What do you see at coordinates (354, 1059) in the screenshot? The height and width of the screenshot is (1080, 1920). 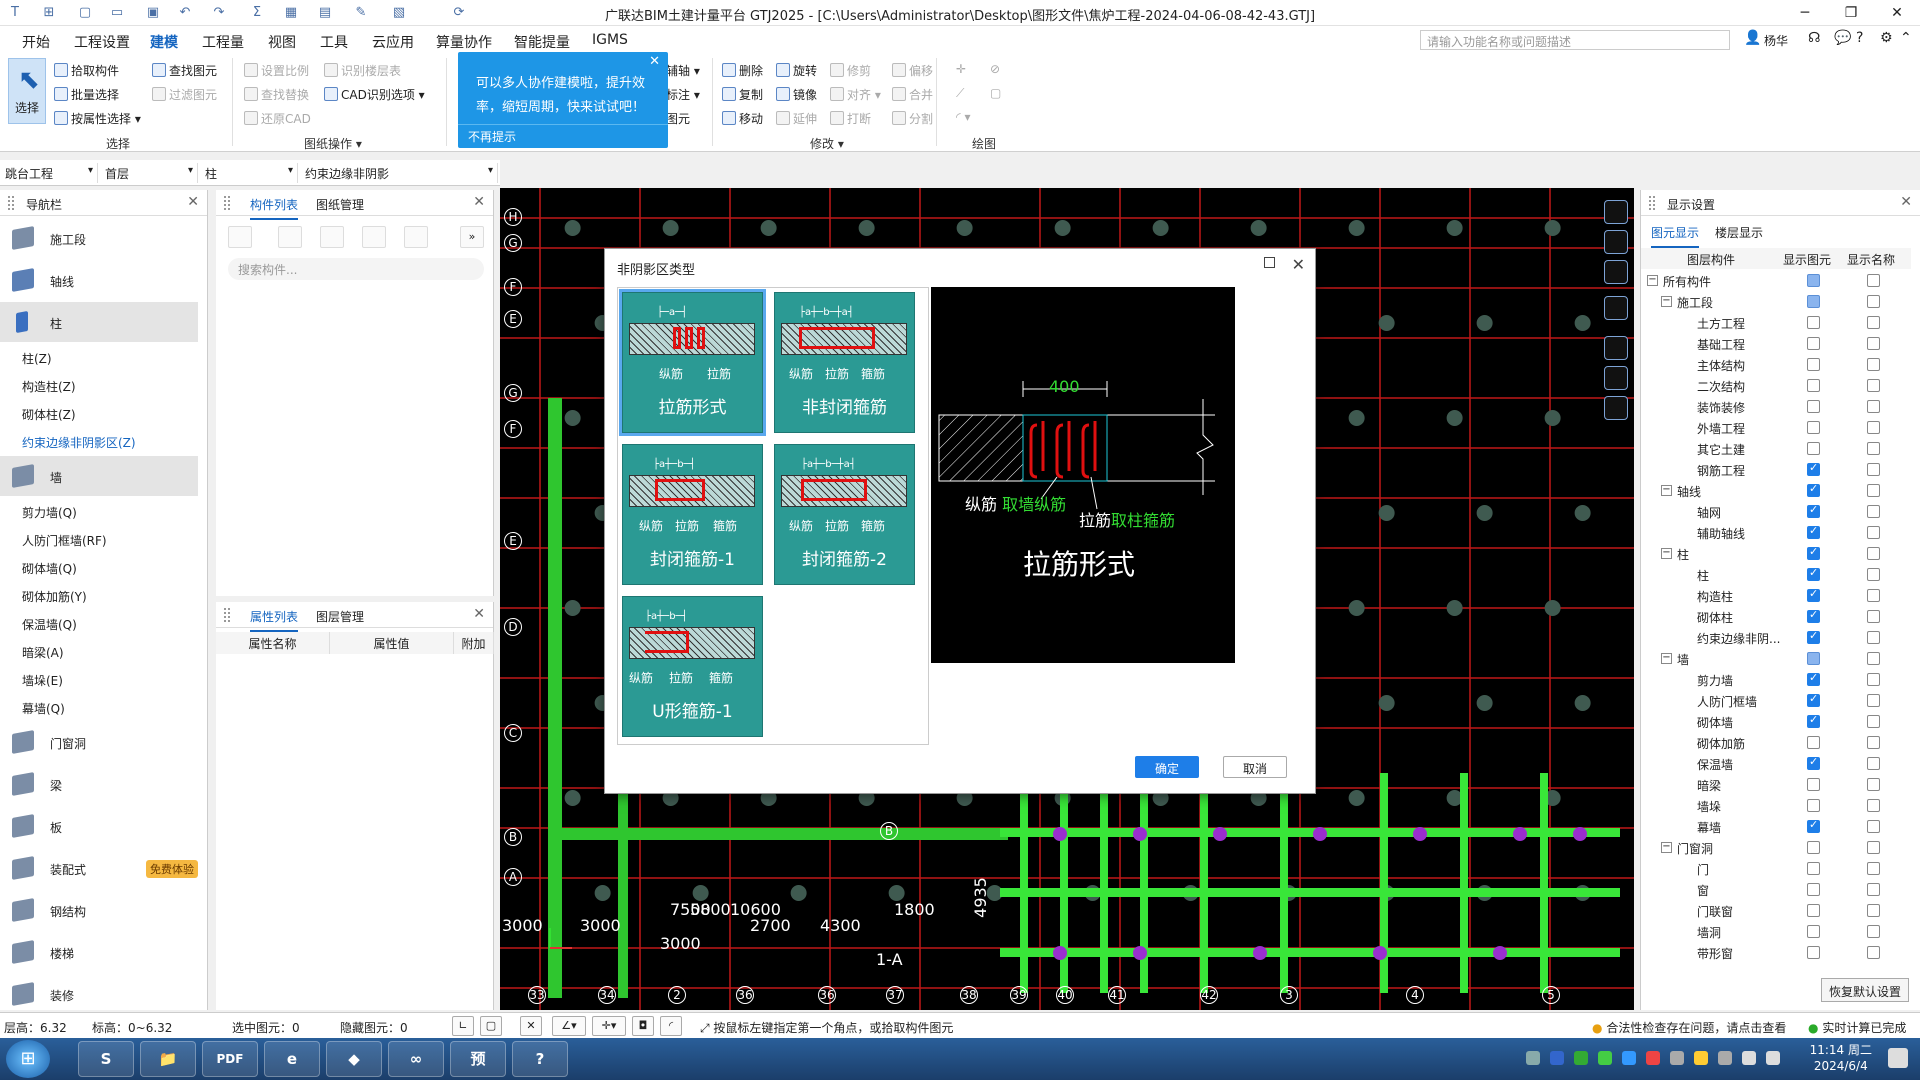 I see `taskbar-app-gtj: ◆` at bounding box center [354, 1059].